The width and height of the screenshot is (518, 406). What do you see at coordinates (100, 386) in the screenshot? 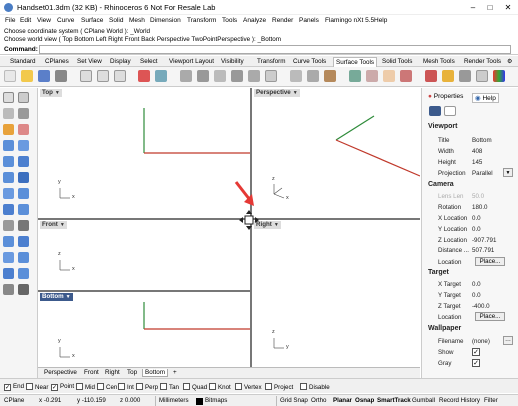
I see `osnap-cen-checkbox` at bounding box center [100, 386].